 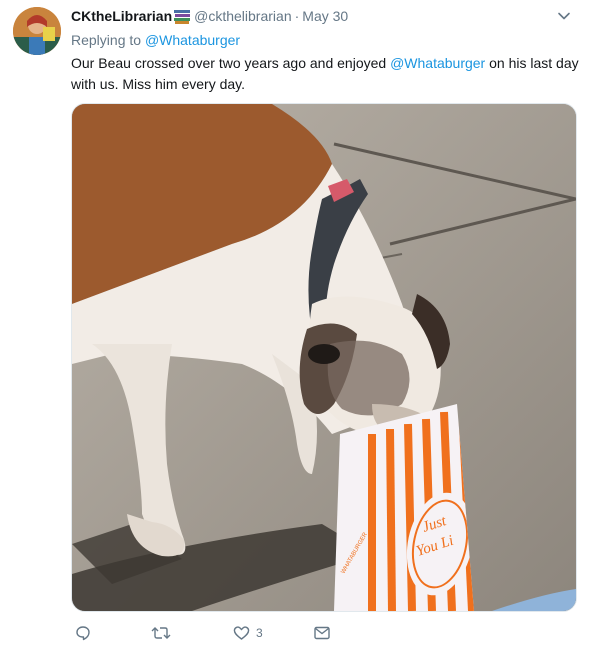 I want to click on display-name: CKtheLibrarian, so click(x=121, y=16).